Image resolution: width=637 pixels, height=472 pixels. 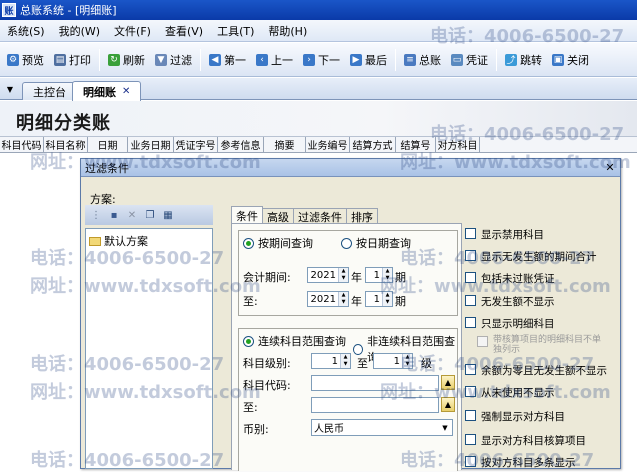 What do you see at coordinates (518, 393) in the screenshot?
I see `checkbox-label: 从未使用不显示` at bounding box center [518, 393].